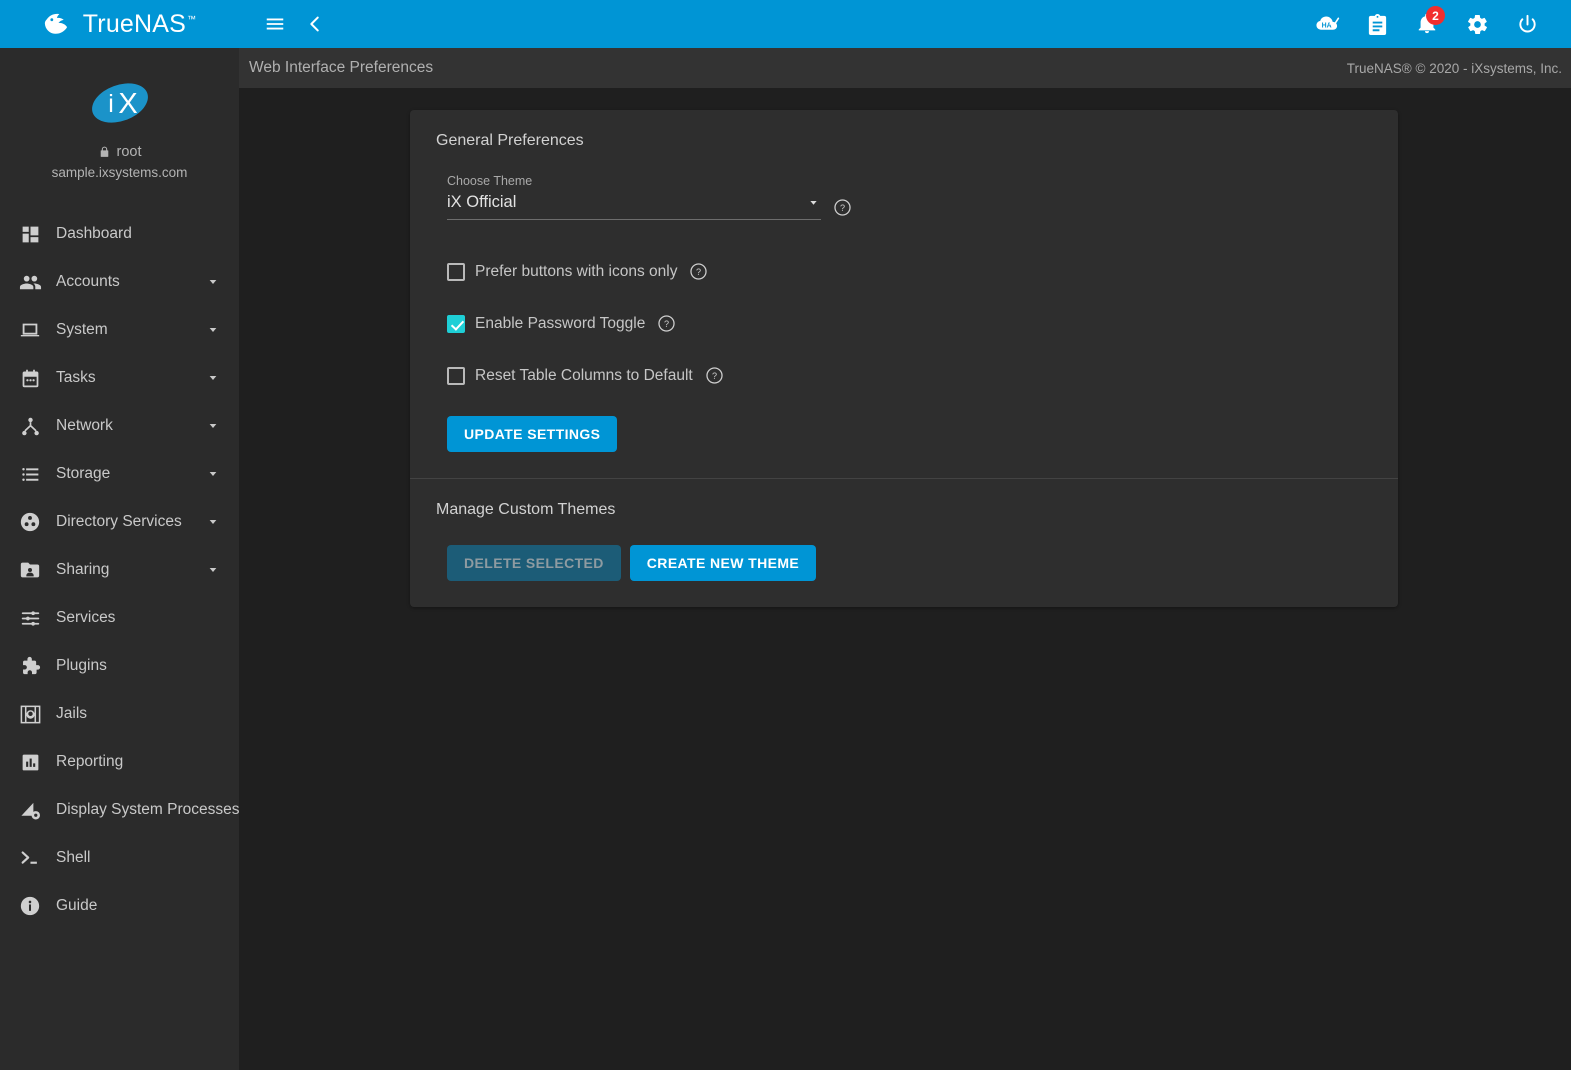 This screenshot has width=1571, height=1070. I want to click on sidebar-item-accounts: Accounts, so click(119, 282).